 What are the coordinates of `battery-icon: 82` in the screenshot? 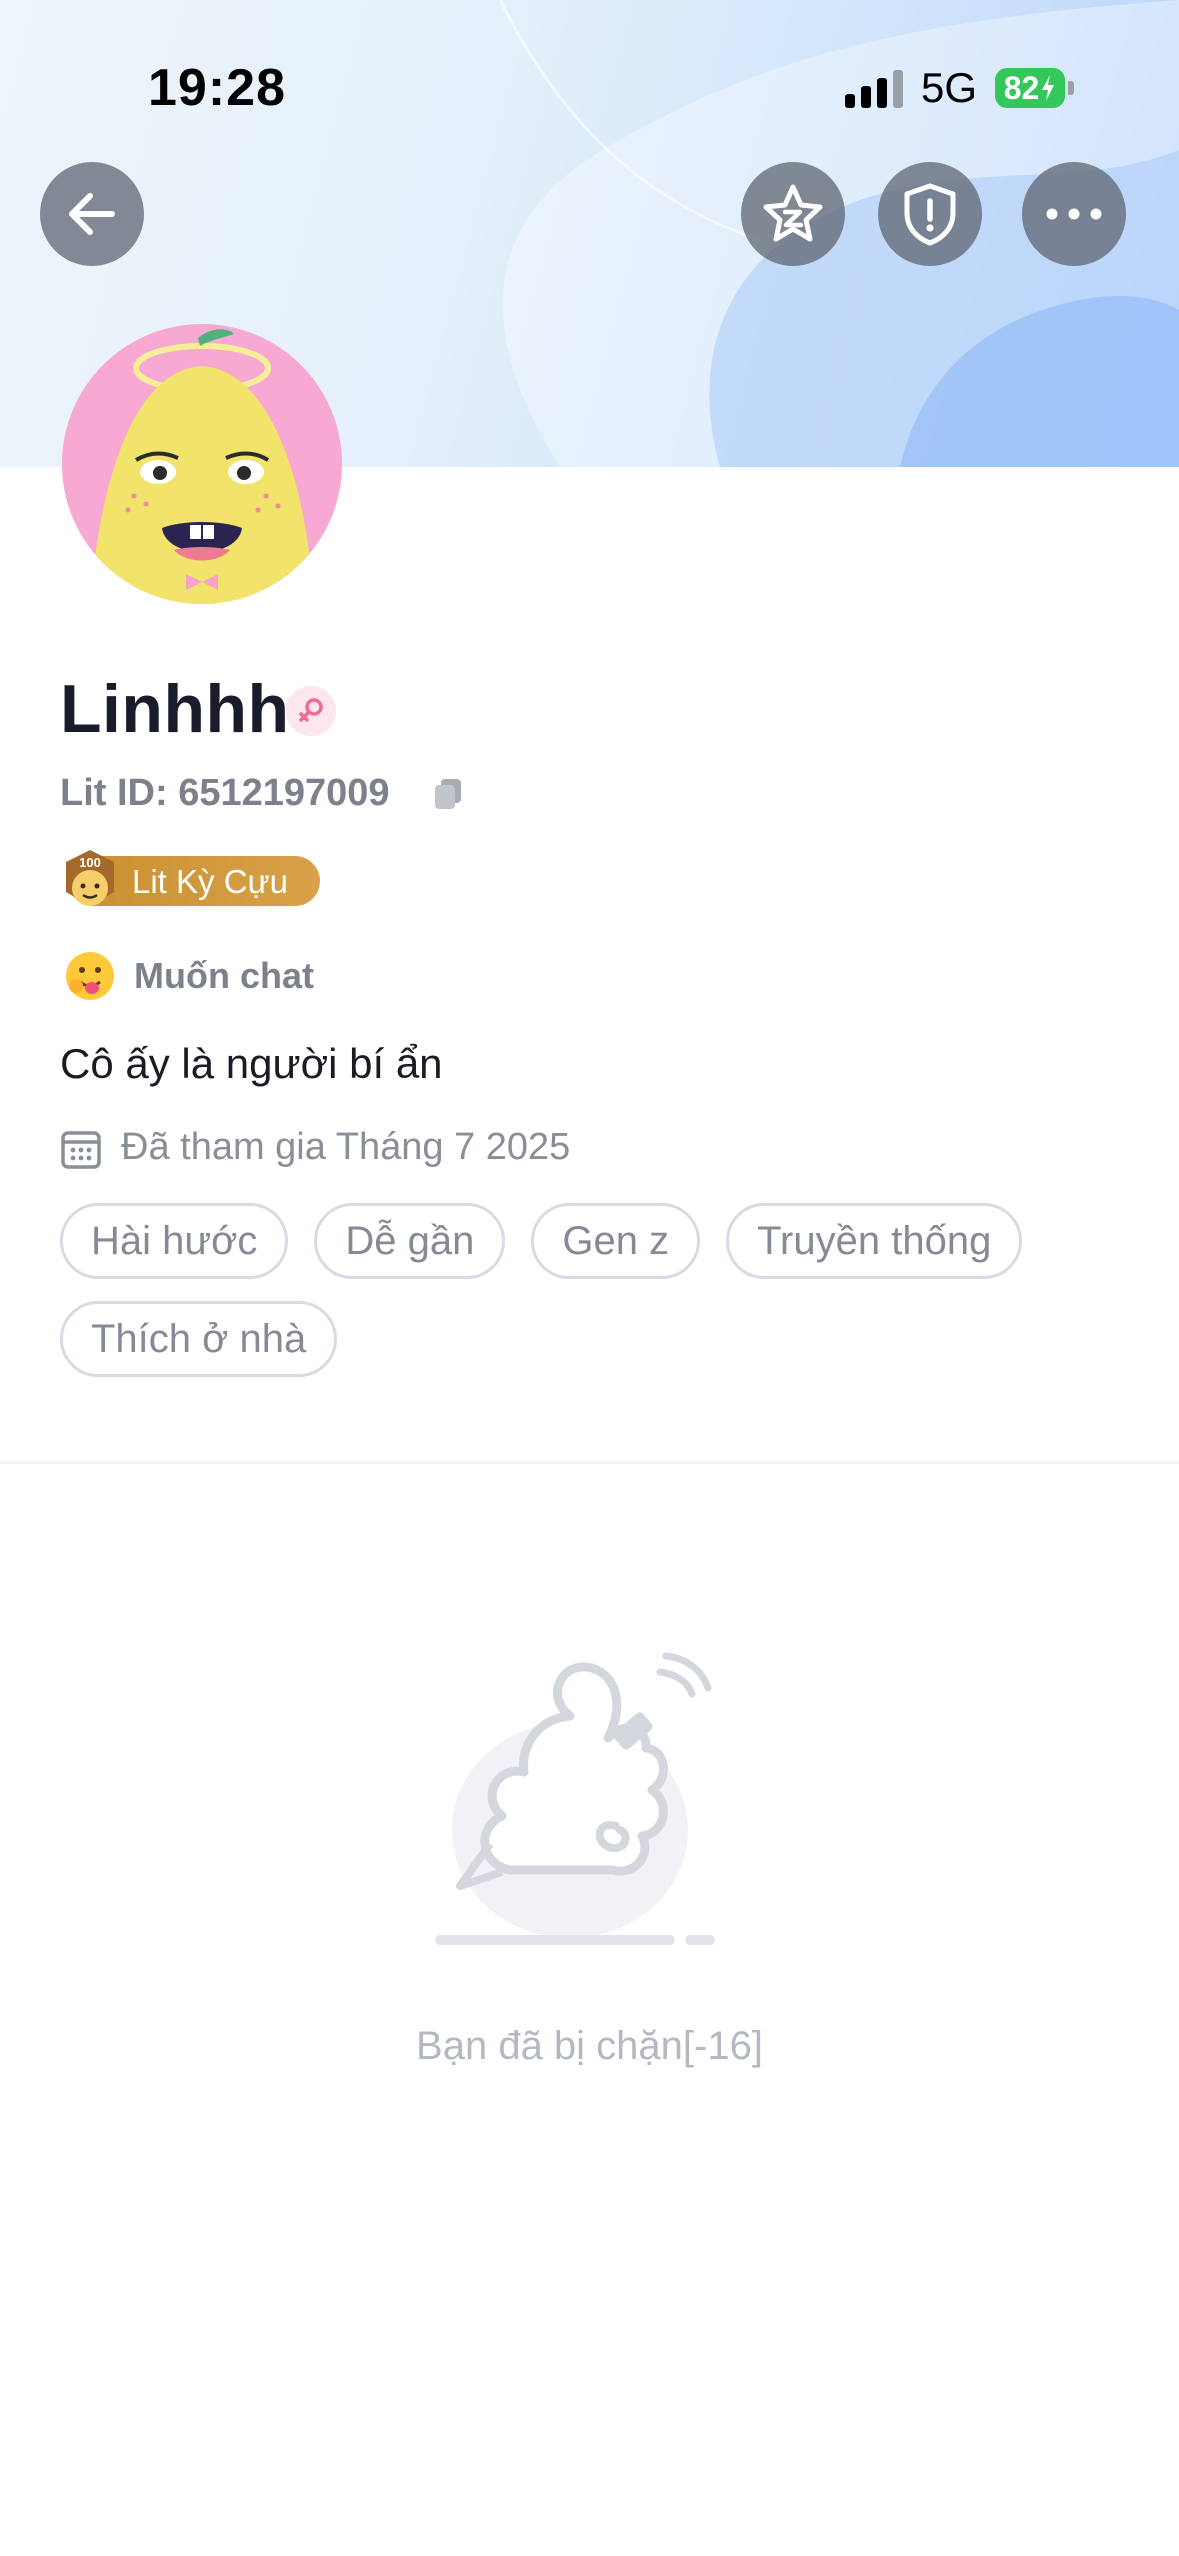 It's located at (1030, 88).